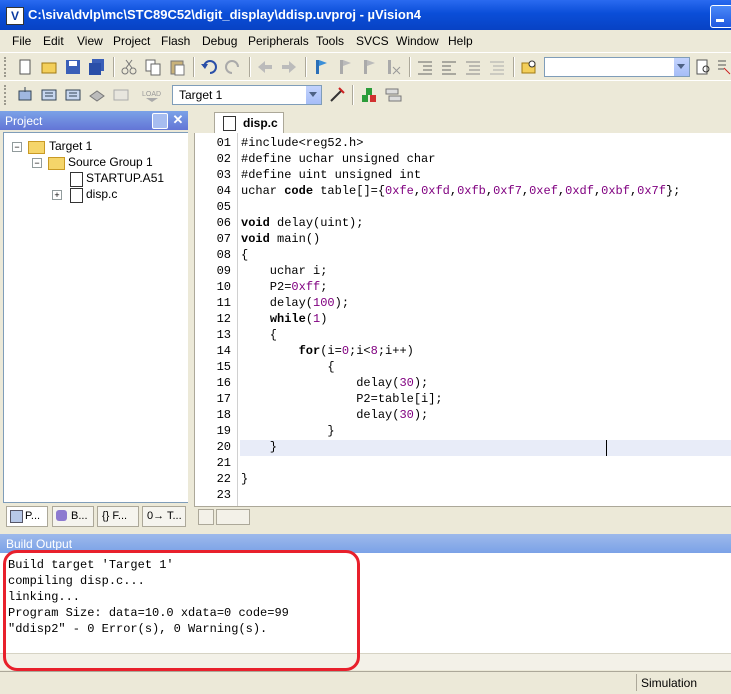 The image size is (731, 694). Describe the element at coordinates (102, 194) in the screenshot. I see `tree-label-disp-c: disp.c` at that location.